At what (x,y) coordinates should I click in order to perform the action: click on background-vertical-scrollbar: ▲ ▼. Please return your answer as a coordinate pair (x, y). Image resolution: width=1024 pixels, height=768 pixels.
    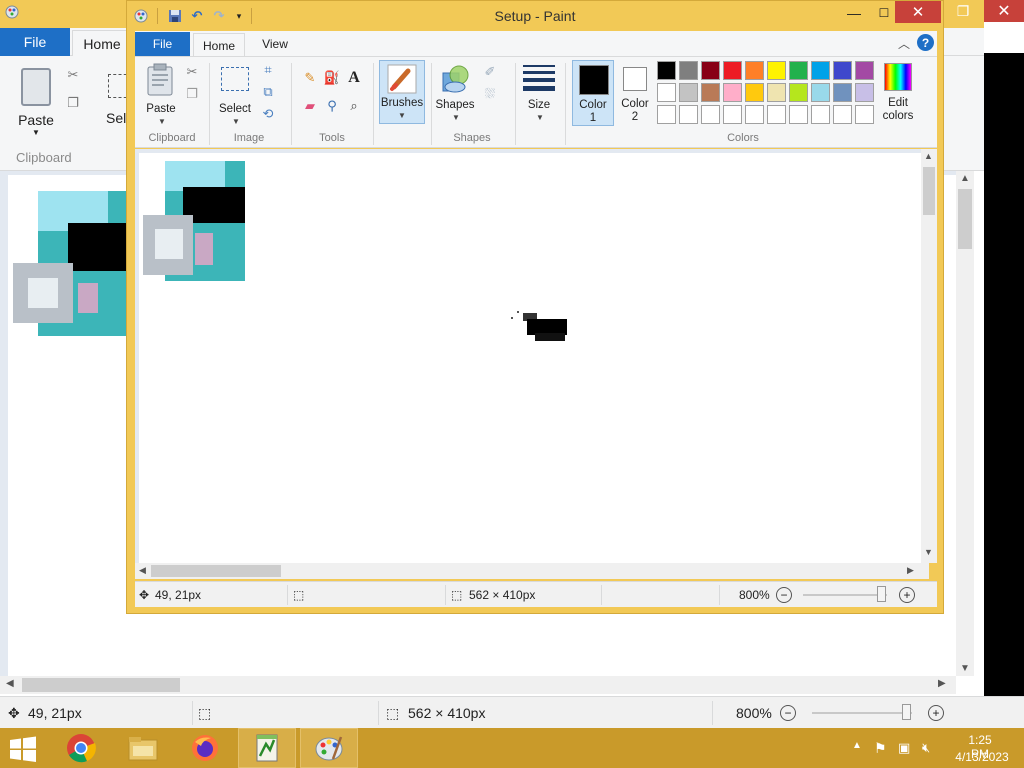
    Looking at the image, I should click on (965, 423).